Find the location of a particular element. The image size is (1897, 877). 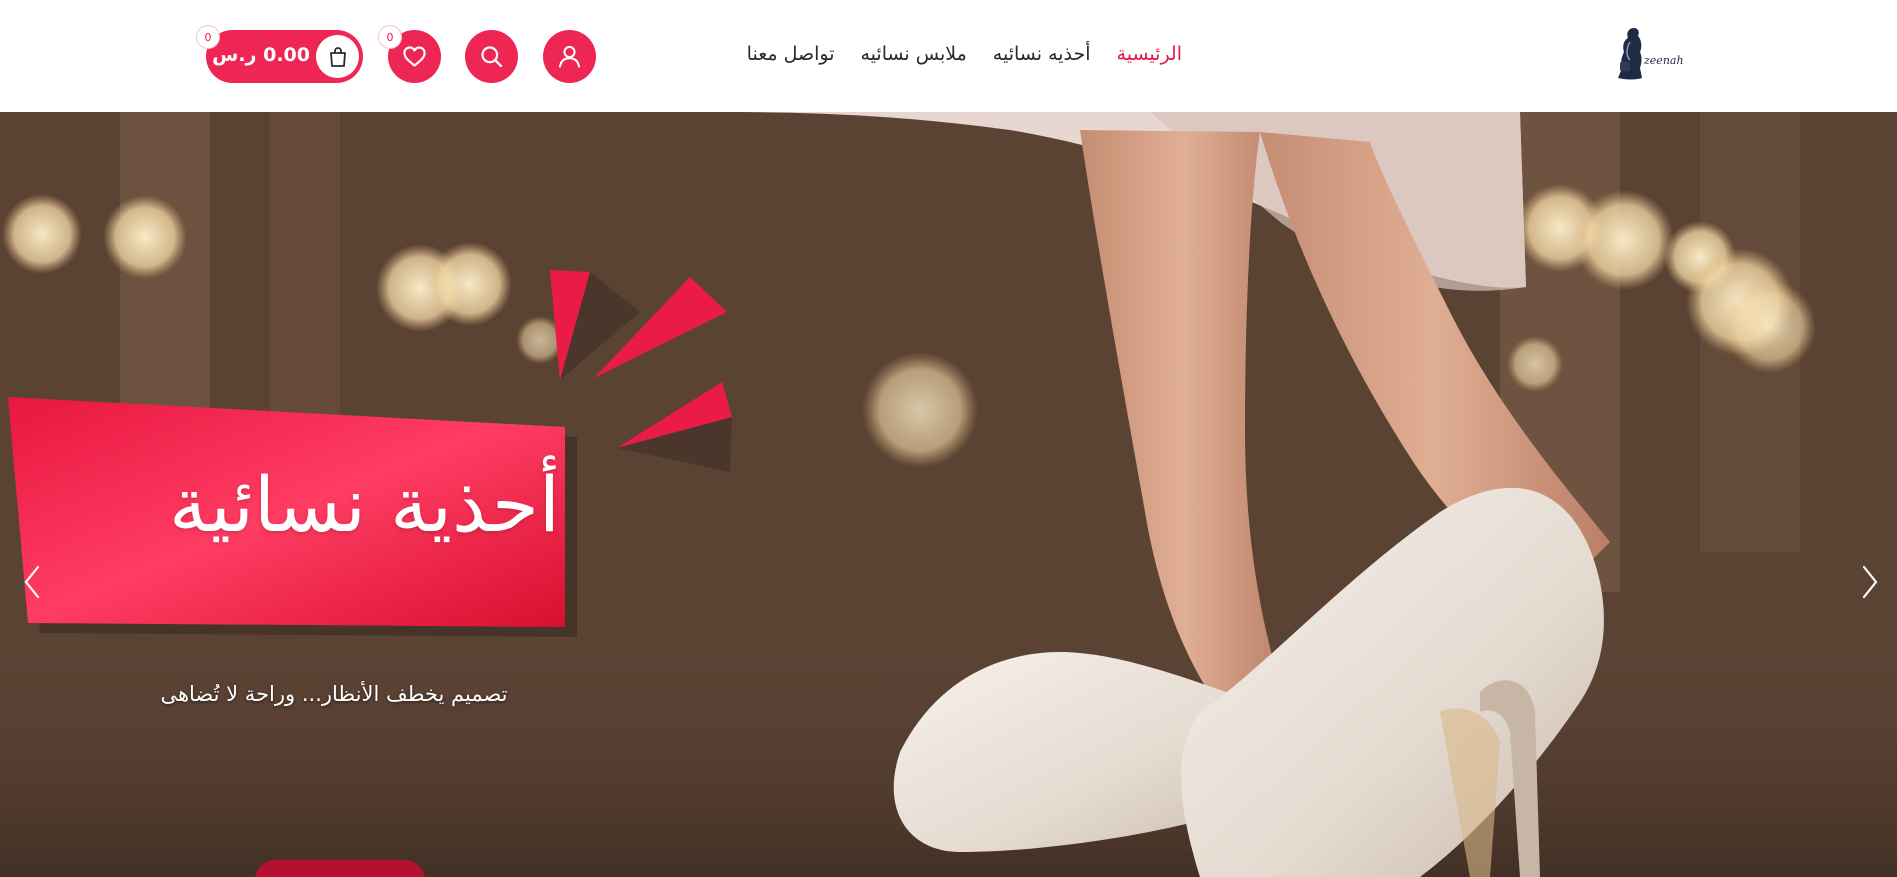

nav-item-contact: تواصل معنا is located at coordinates (791, 54).